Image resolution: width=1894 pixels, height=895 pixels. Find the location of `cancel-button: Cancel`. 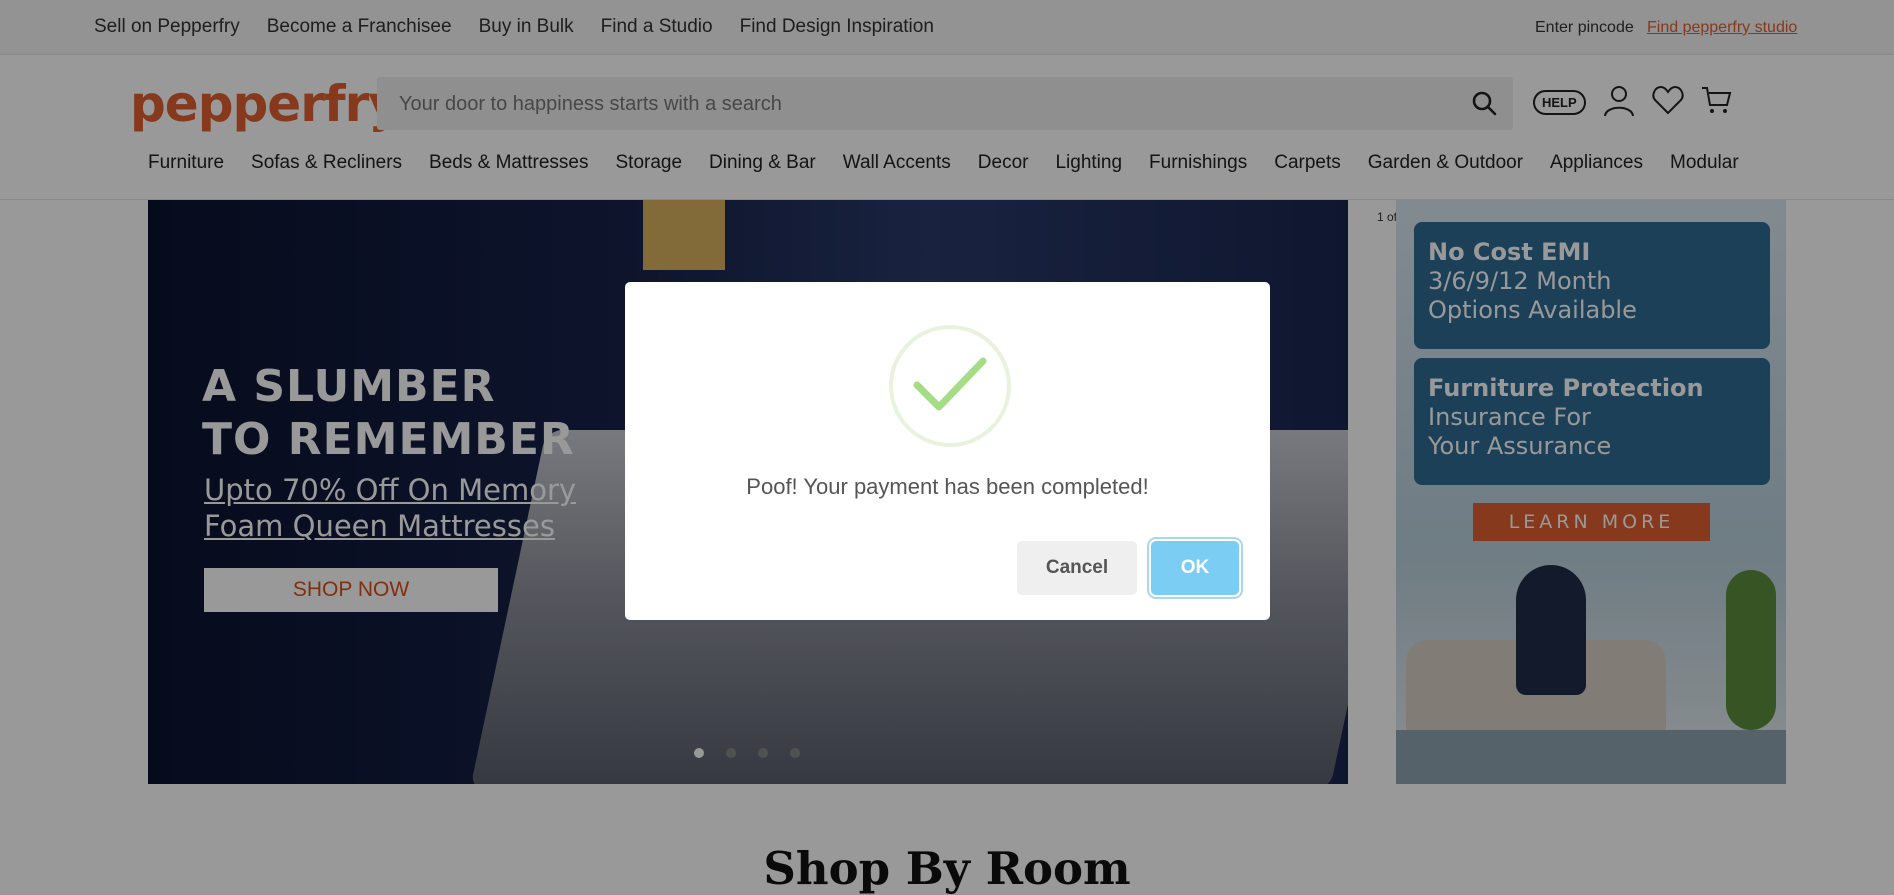

cancel-button: Cancel is located at coordinates (1077, 568).